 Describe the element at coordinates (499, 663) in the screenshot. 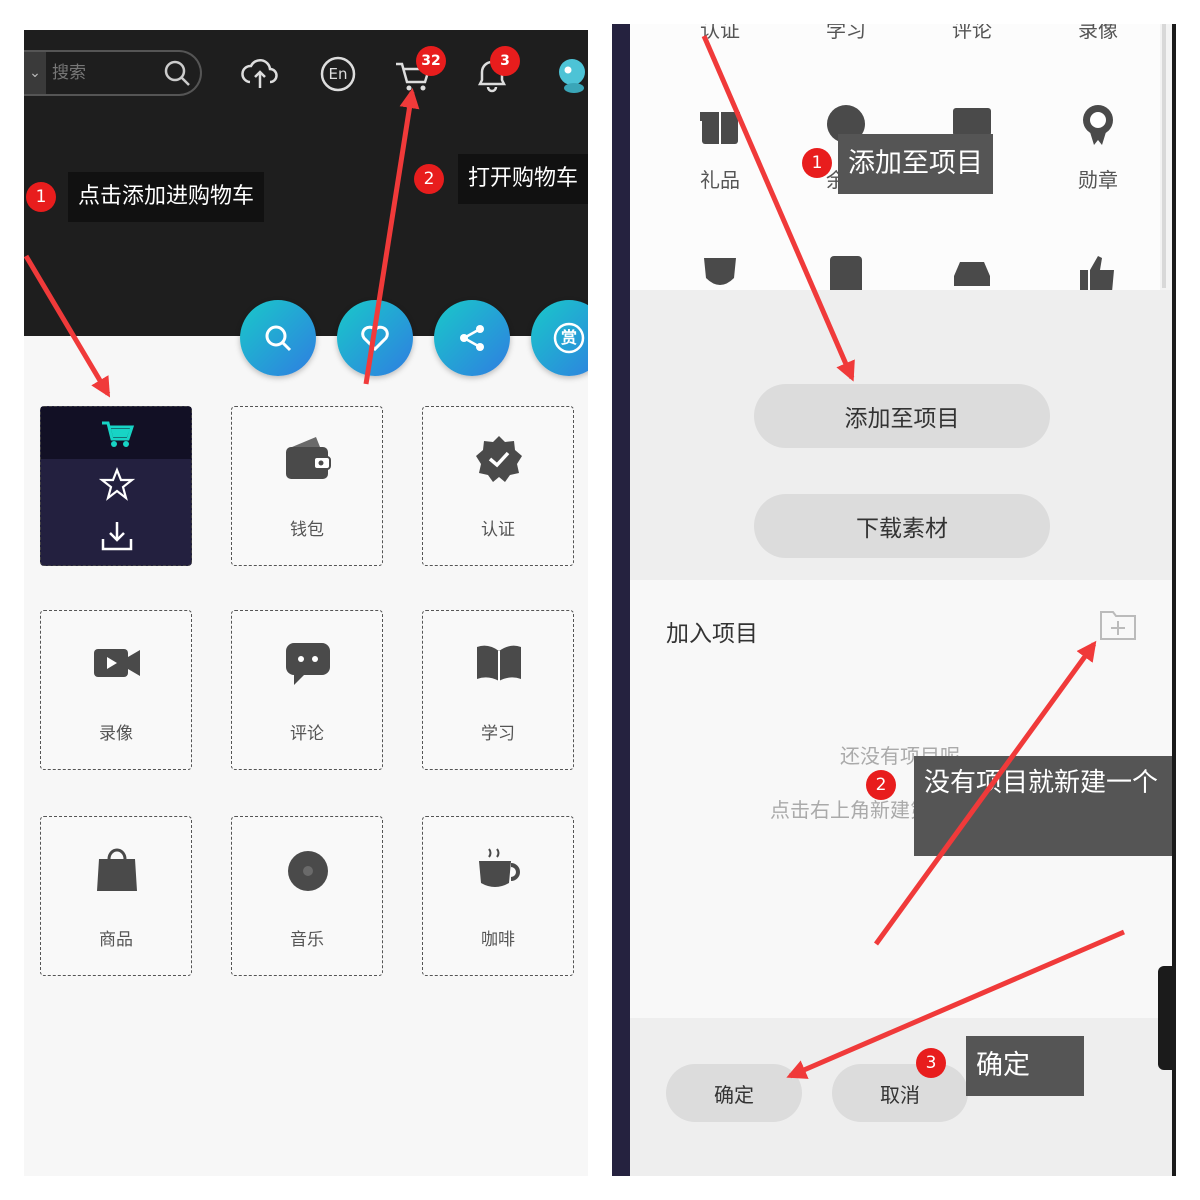

I see `book-icon` at that location.